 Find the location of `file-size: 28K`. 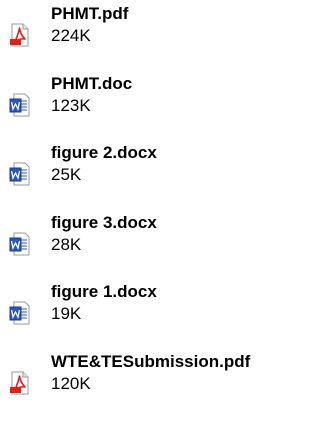

file-size: 28K is located at coordinates (66, 244).